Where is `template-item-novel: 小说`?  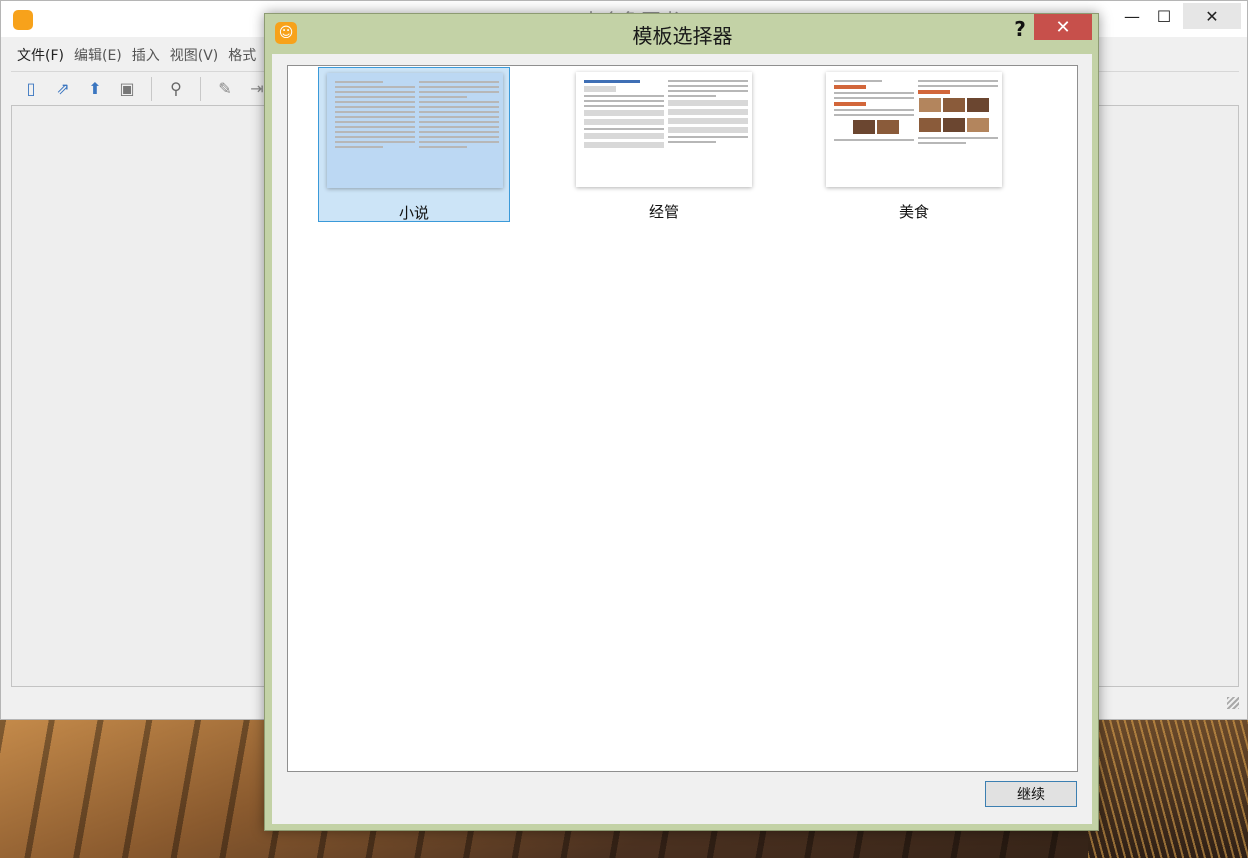
template-item-novel: 小说 is located at coordinates (414, 144).